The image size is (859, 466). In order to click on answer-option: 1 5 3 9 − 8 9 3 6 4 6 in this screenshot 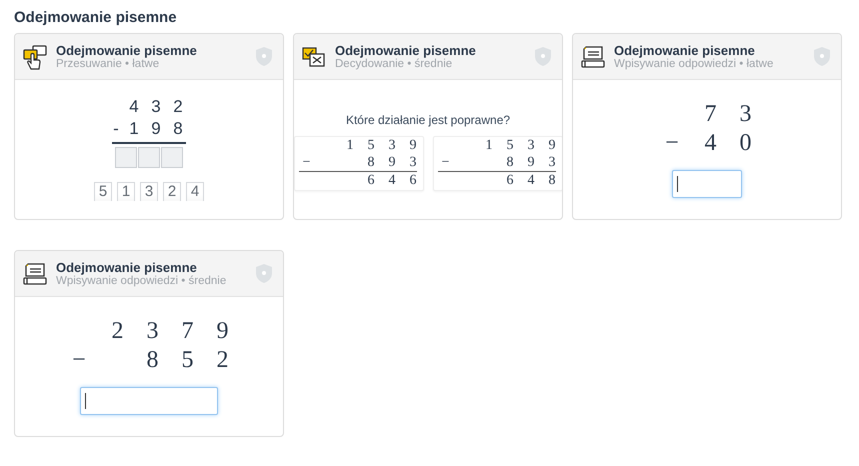, I will do `click(359, 163)`.